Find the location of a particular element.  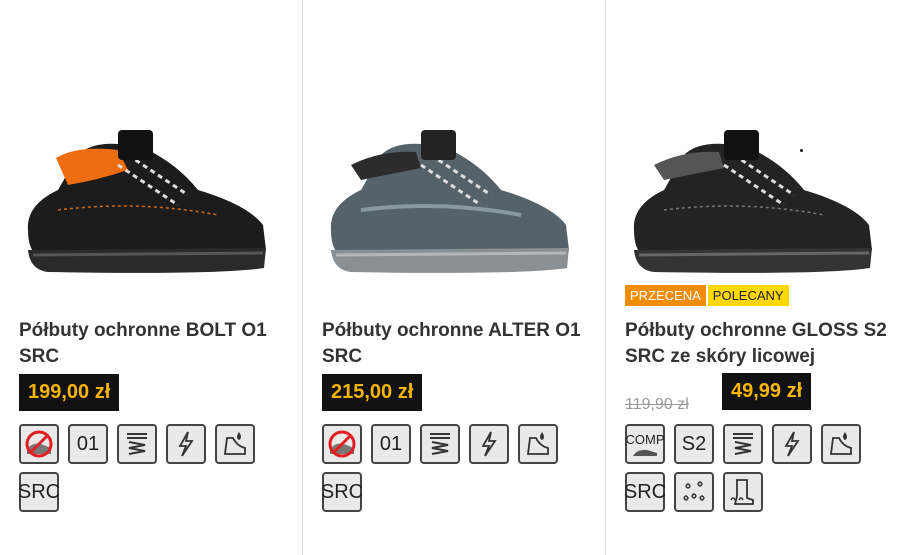

recommended-badge: POLECANY is located at coordinates (748, 295).